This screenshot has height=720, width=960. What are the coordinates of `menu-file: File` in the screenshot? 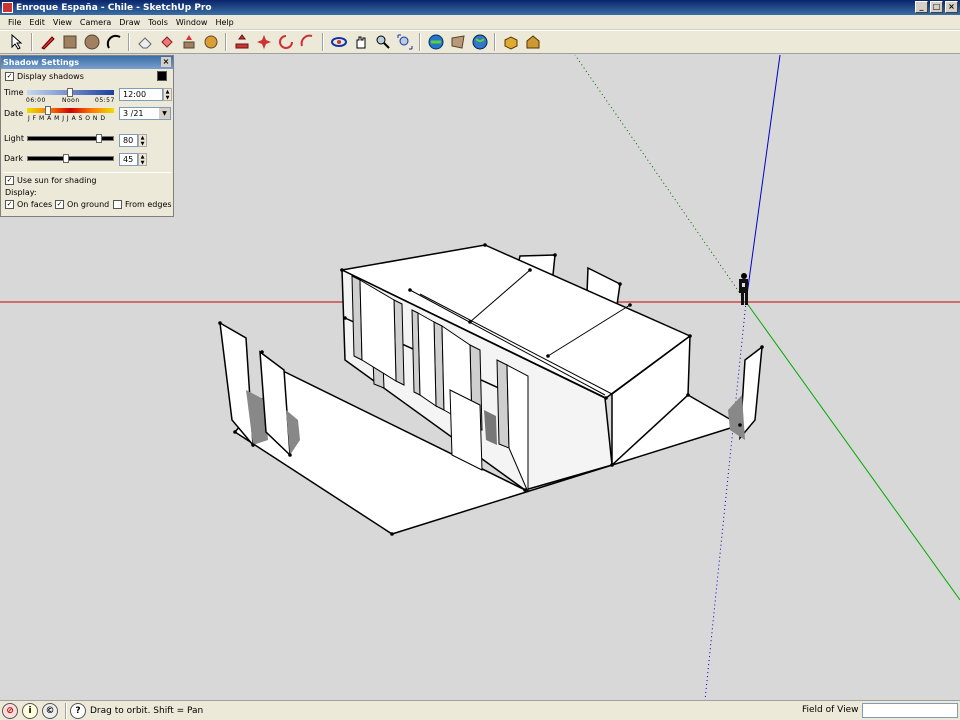 It's located at (14, 22).